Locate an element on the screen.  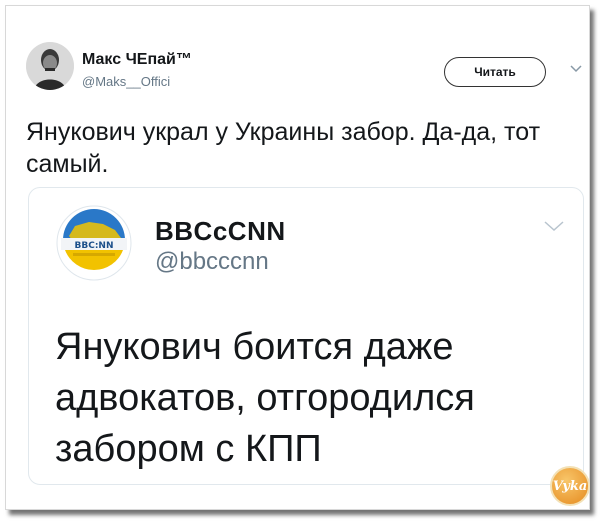
avatar-portrait-icon is located at coordinates (50, 66).